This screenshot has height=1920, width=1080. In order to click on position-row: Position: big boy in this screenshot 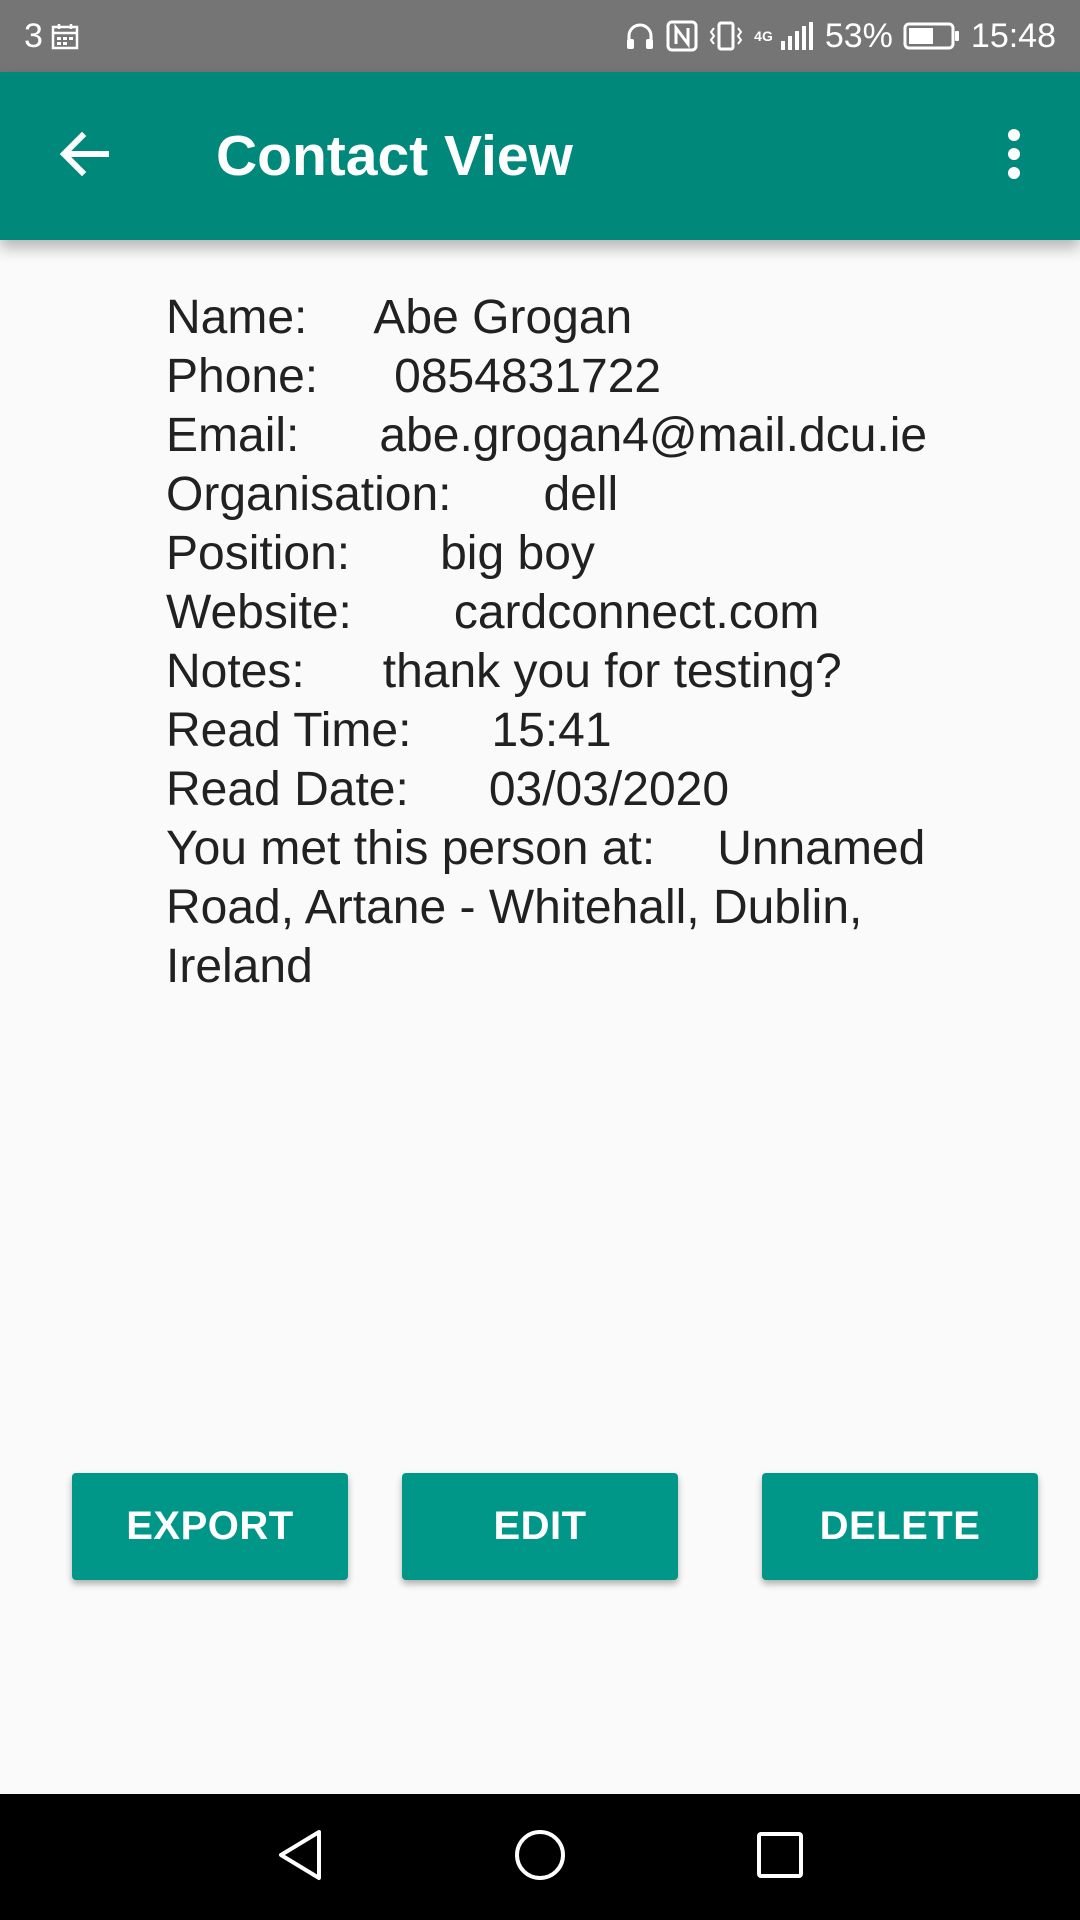, I will do `click(581, 553)`.